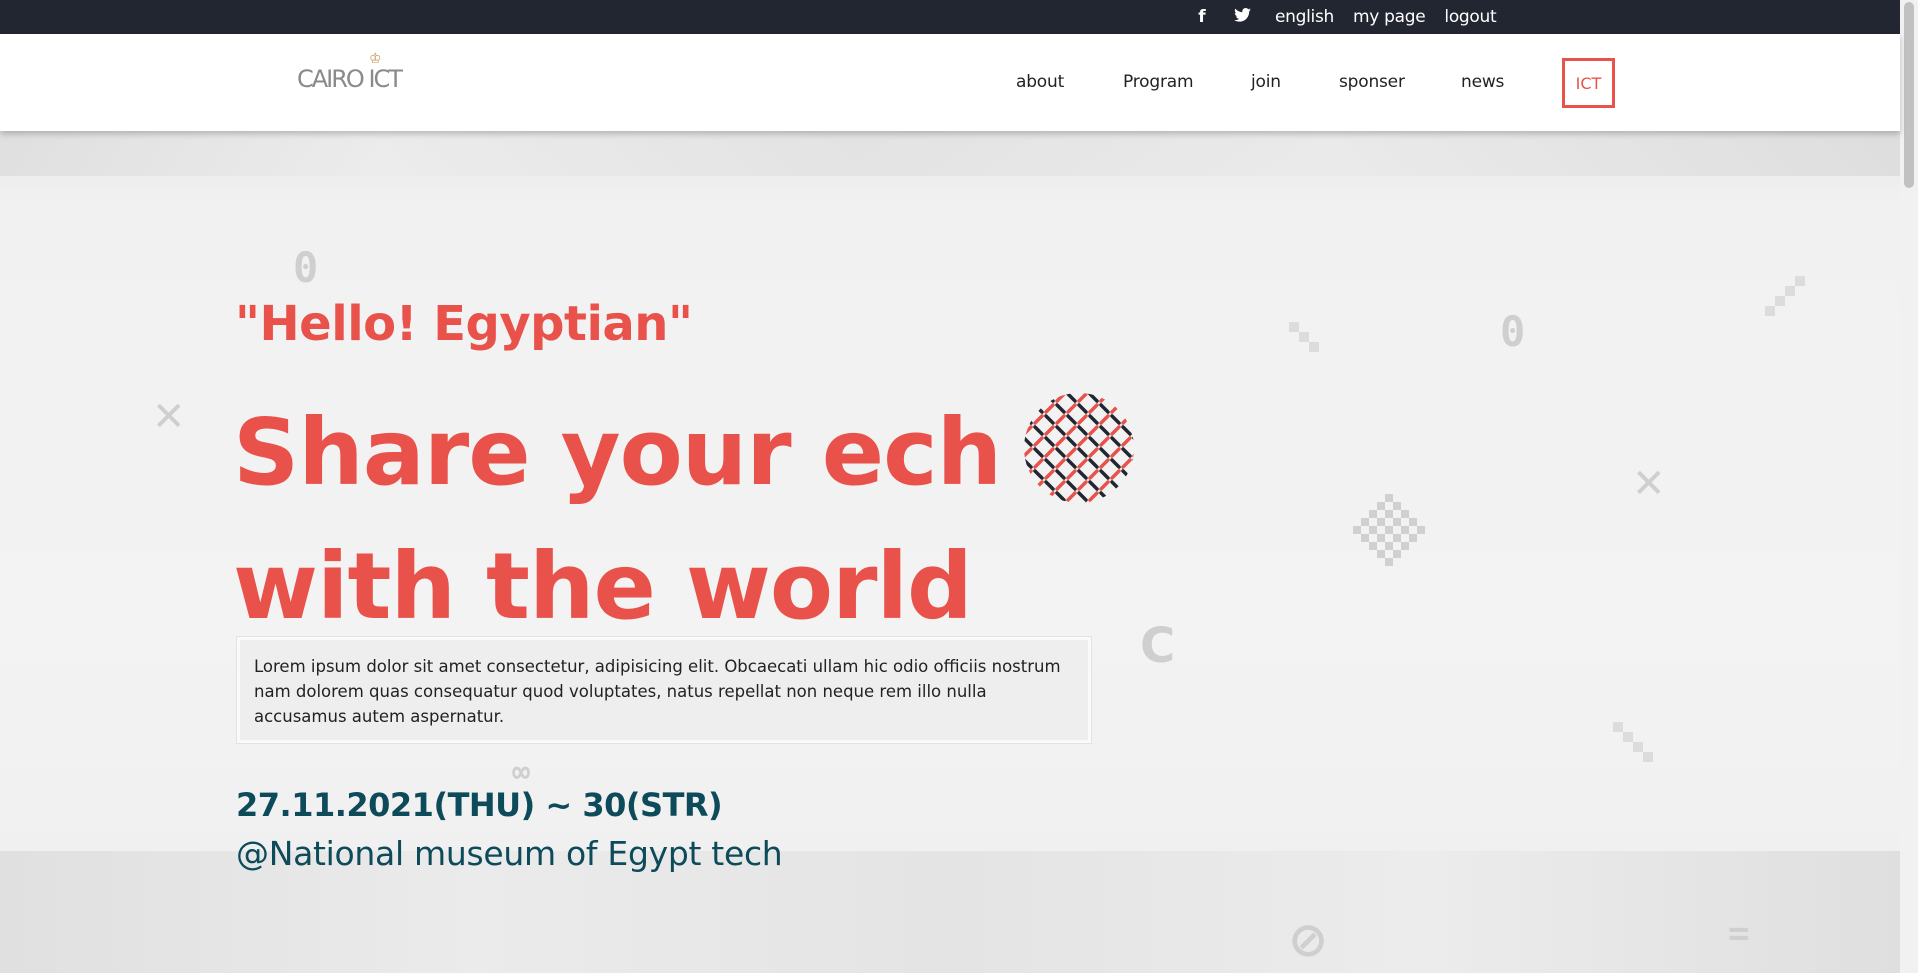 The height and width of the screenshot is (973, 1918). What do you see at coordinates (1372, 82) in the screenshot?
I see `nav-item-sponser: sponser` at bounding box center [1372, 82].